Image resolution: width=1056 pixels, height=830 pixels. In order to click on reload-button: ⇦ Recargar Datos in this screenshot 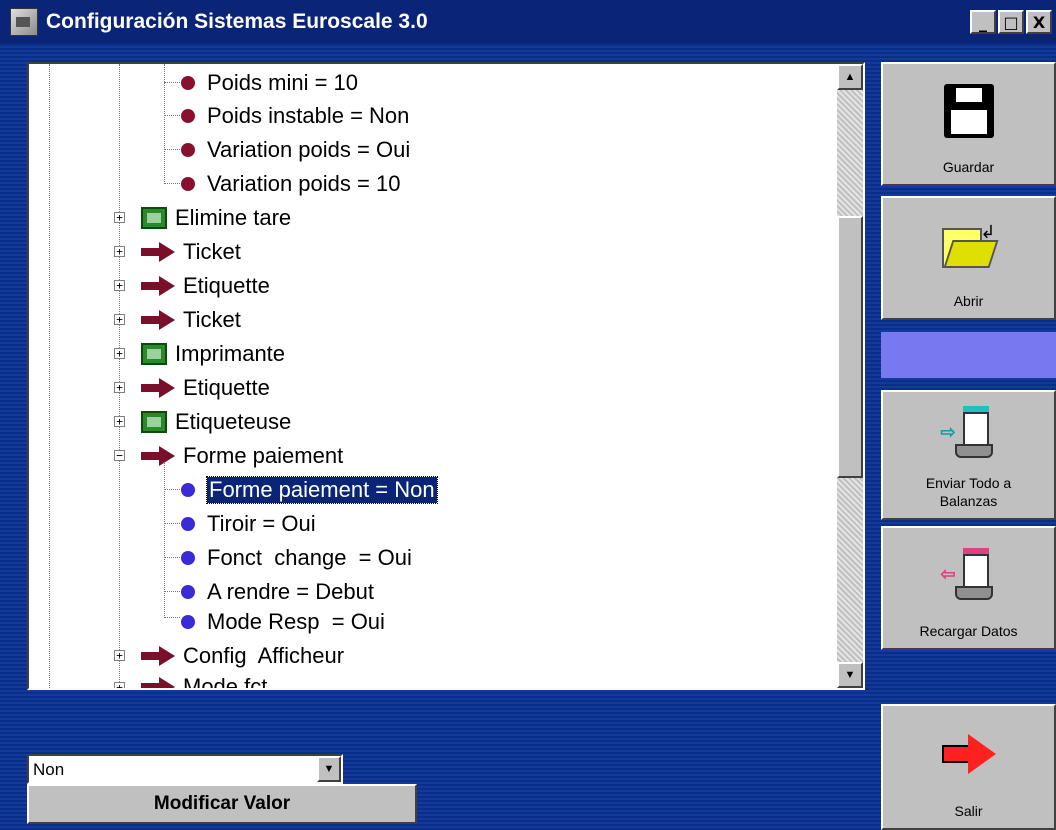, I will do `click(968, 588)`.